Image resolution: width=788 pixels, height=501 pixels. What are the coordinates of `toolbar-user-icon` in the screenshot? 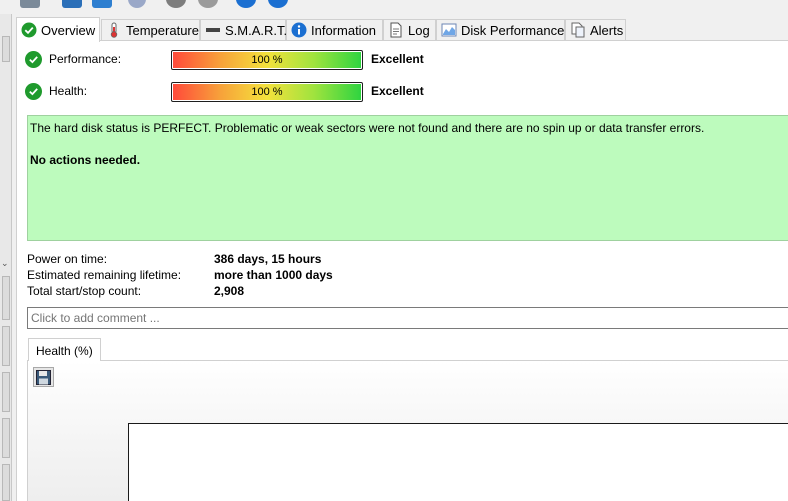 It's located at (137, 4).